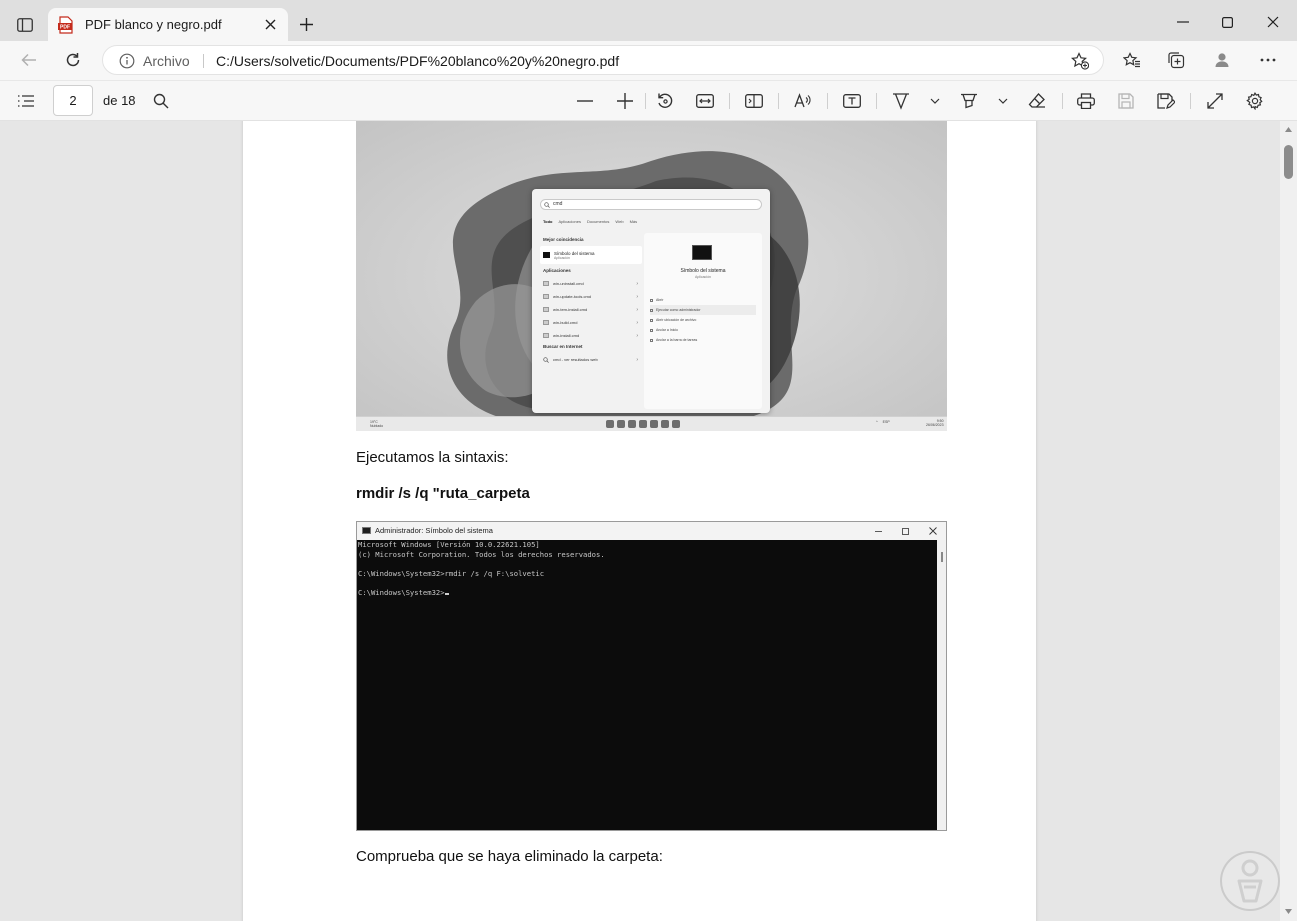 The image size is (1297, 921). Describe the element at coordinates (585, 101) in the screenshot. I see `zoom-out-icon` at that location.